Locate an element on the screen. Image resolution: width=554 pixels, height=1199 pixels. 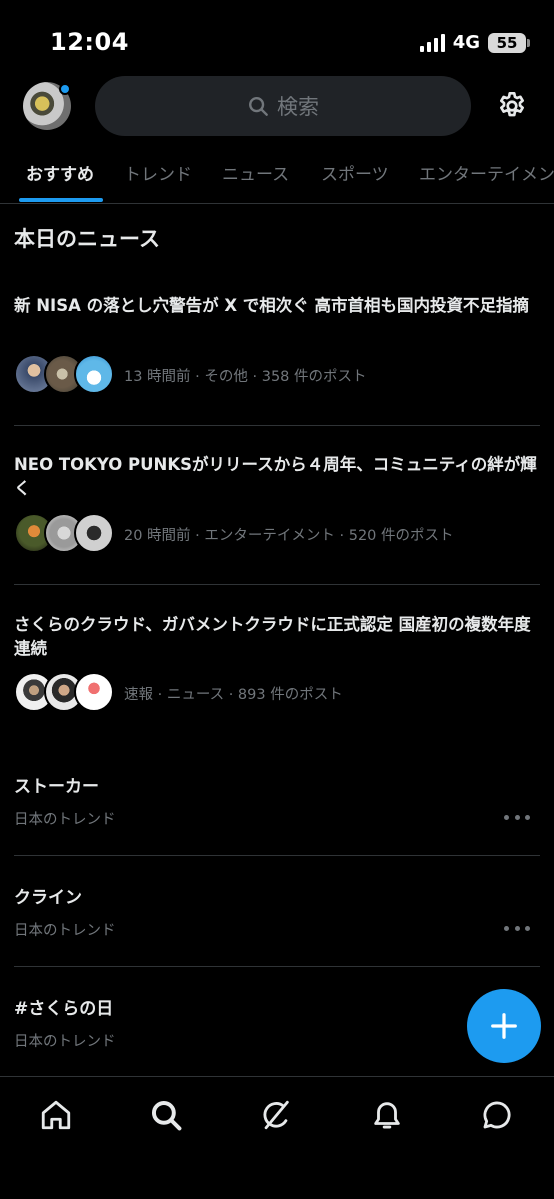
section-title: 本日のニュース is located at coordinates (87, 239).